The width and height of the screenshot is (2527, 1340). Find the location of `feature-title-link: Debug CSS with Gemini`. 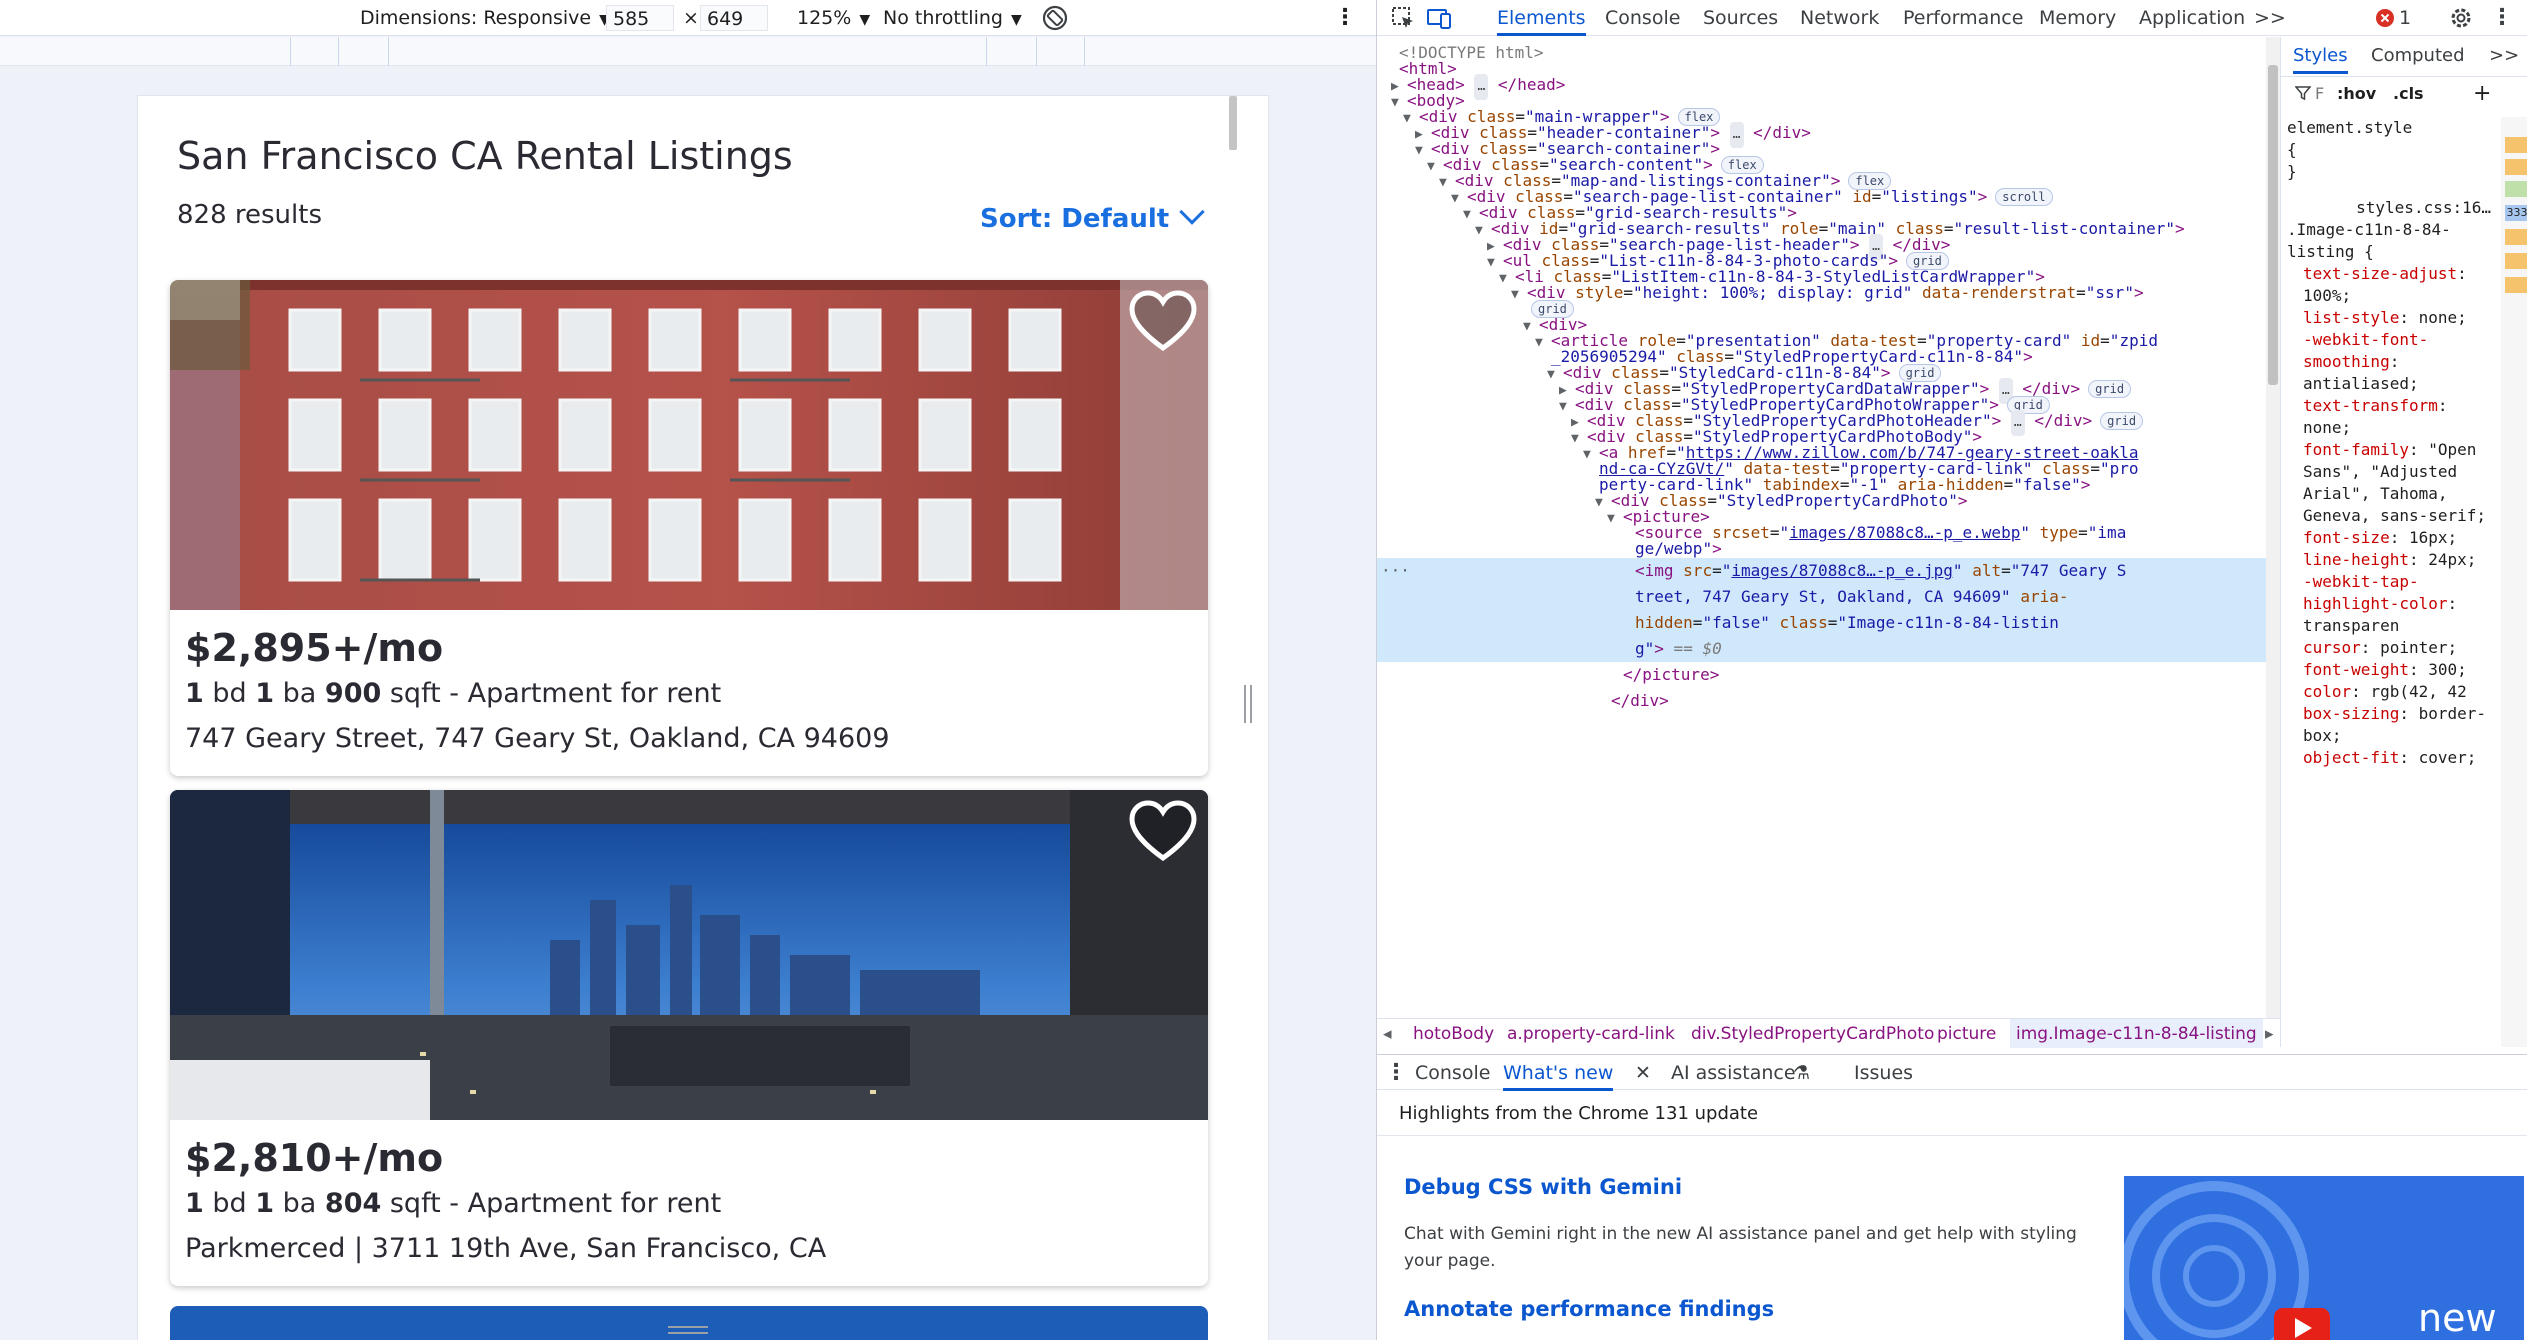

feature-title-link: Debug CSS with Gemini is located at coordinates (1543, 1187).